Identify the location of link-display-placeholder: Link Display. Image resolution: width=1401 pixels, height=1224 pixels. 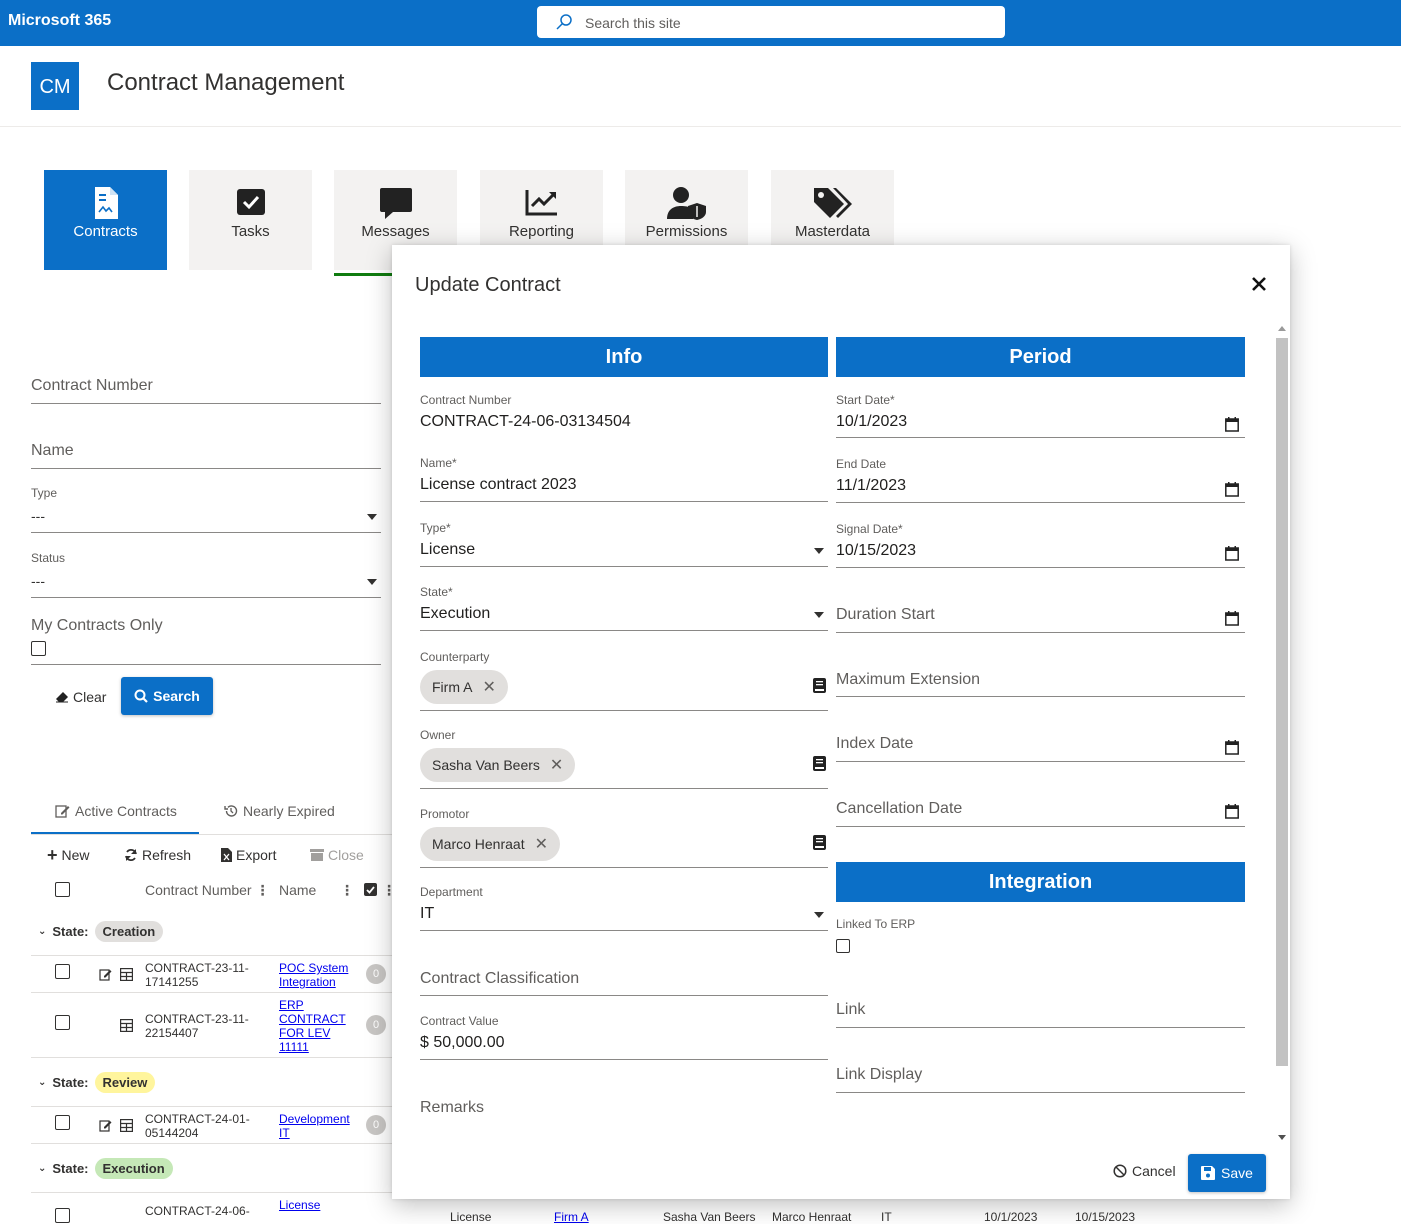
(879, 1074).